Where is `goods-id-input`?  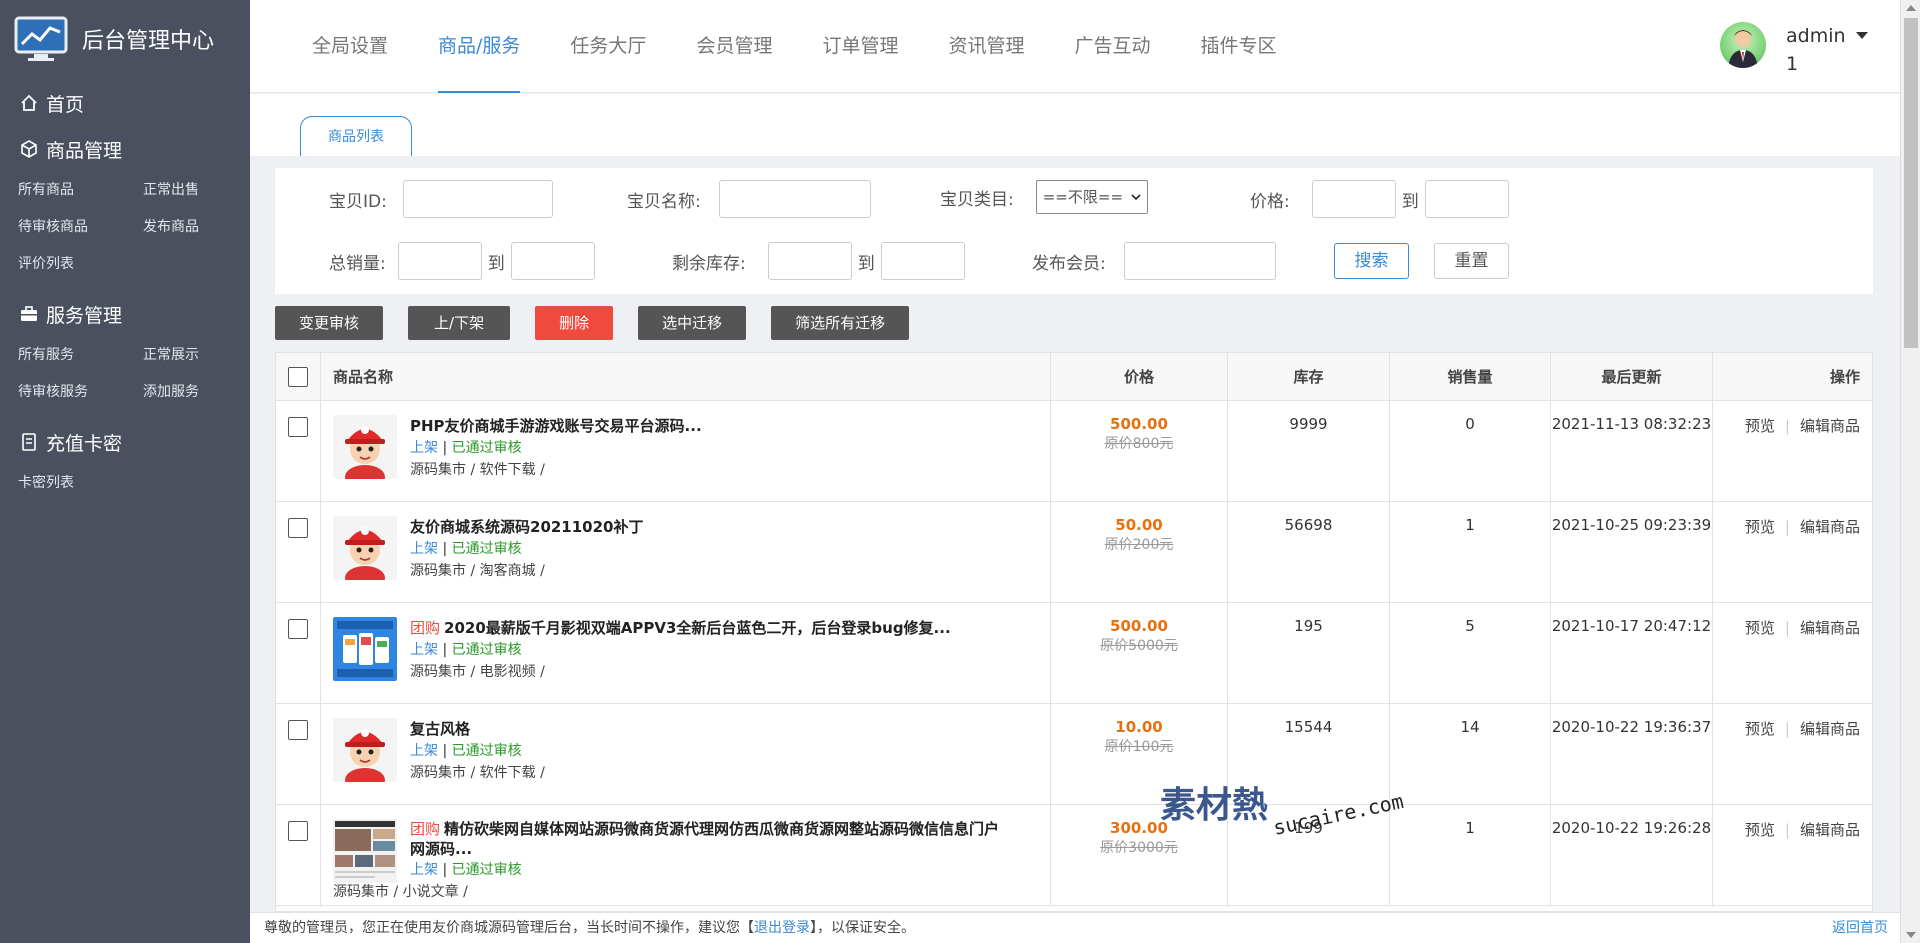
goods-id-input is located at coordinates (477, 199).